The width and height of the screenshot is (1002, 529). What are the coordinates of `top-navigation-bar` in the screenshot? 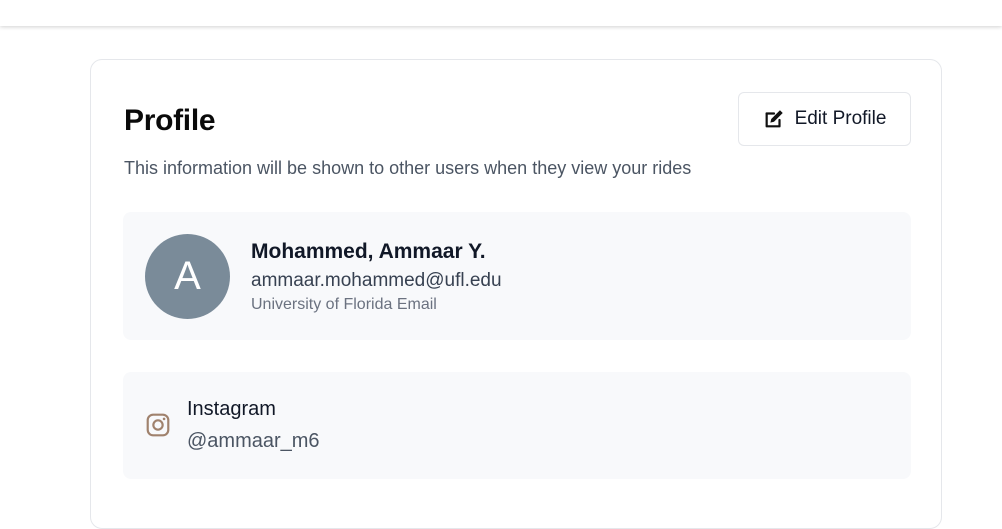 It's located at (501, 13).